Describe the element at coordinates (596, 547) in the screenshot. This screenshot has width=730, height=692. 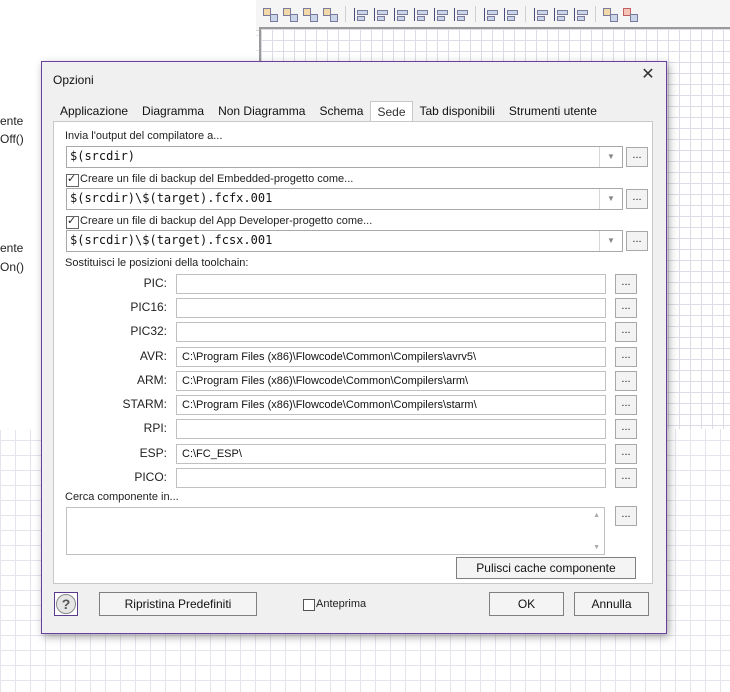
I see `scroll-down-icon: ▼` at that location.